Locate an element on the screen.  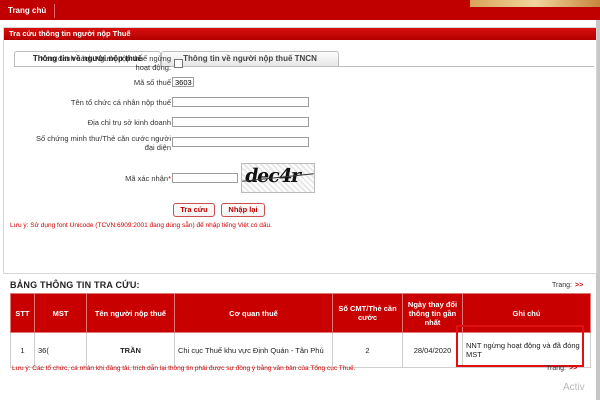
tax-code-input: 3603 is located at coordinates (183, 82).